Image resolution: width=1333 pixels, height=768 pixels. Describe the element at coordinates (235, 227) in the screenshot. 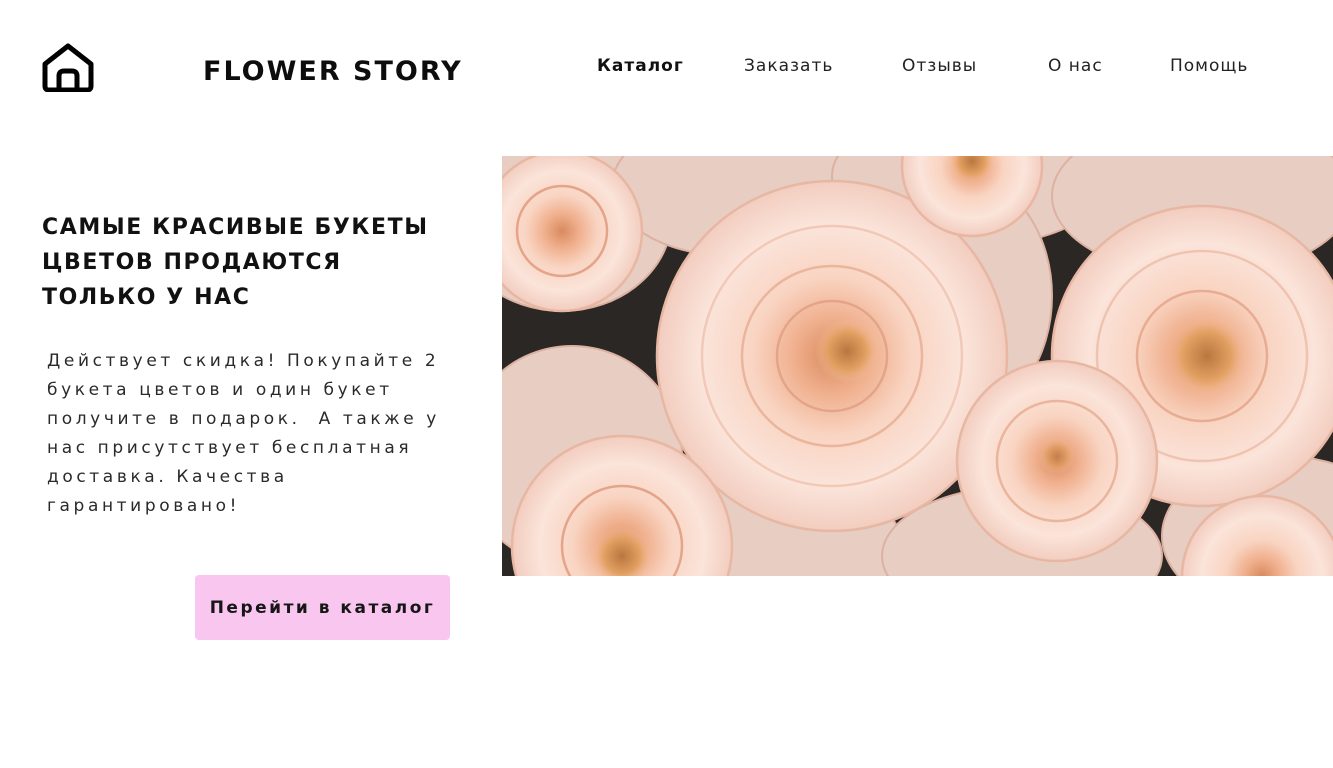

I see `headline-line: САМЫЕ КРАСИВЫЕ БУКЕТЫ` at that location.